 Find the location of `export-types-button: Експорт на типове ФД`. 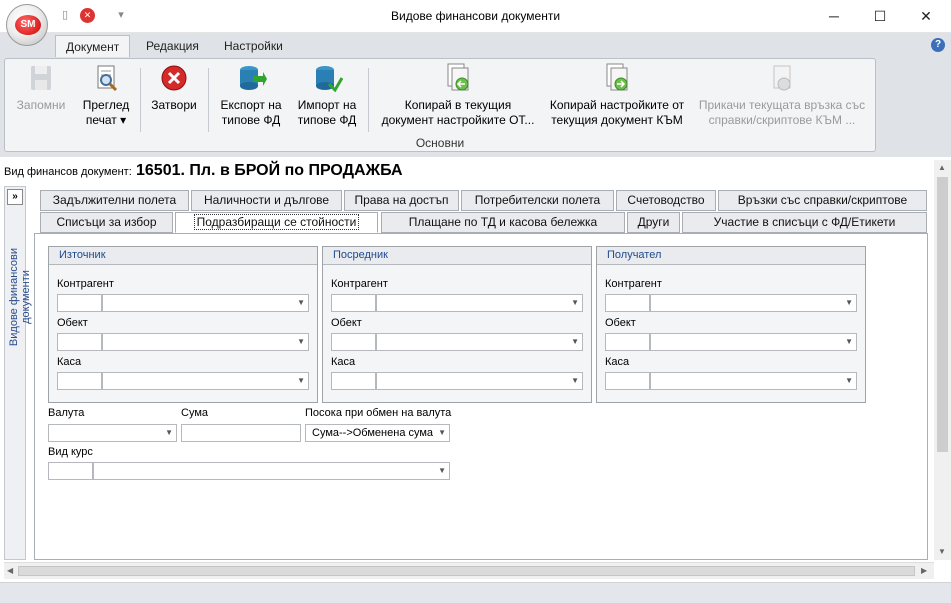

export-types-button: Експорт на типове ФД is located at coordinates (251, 98).